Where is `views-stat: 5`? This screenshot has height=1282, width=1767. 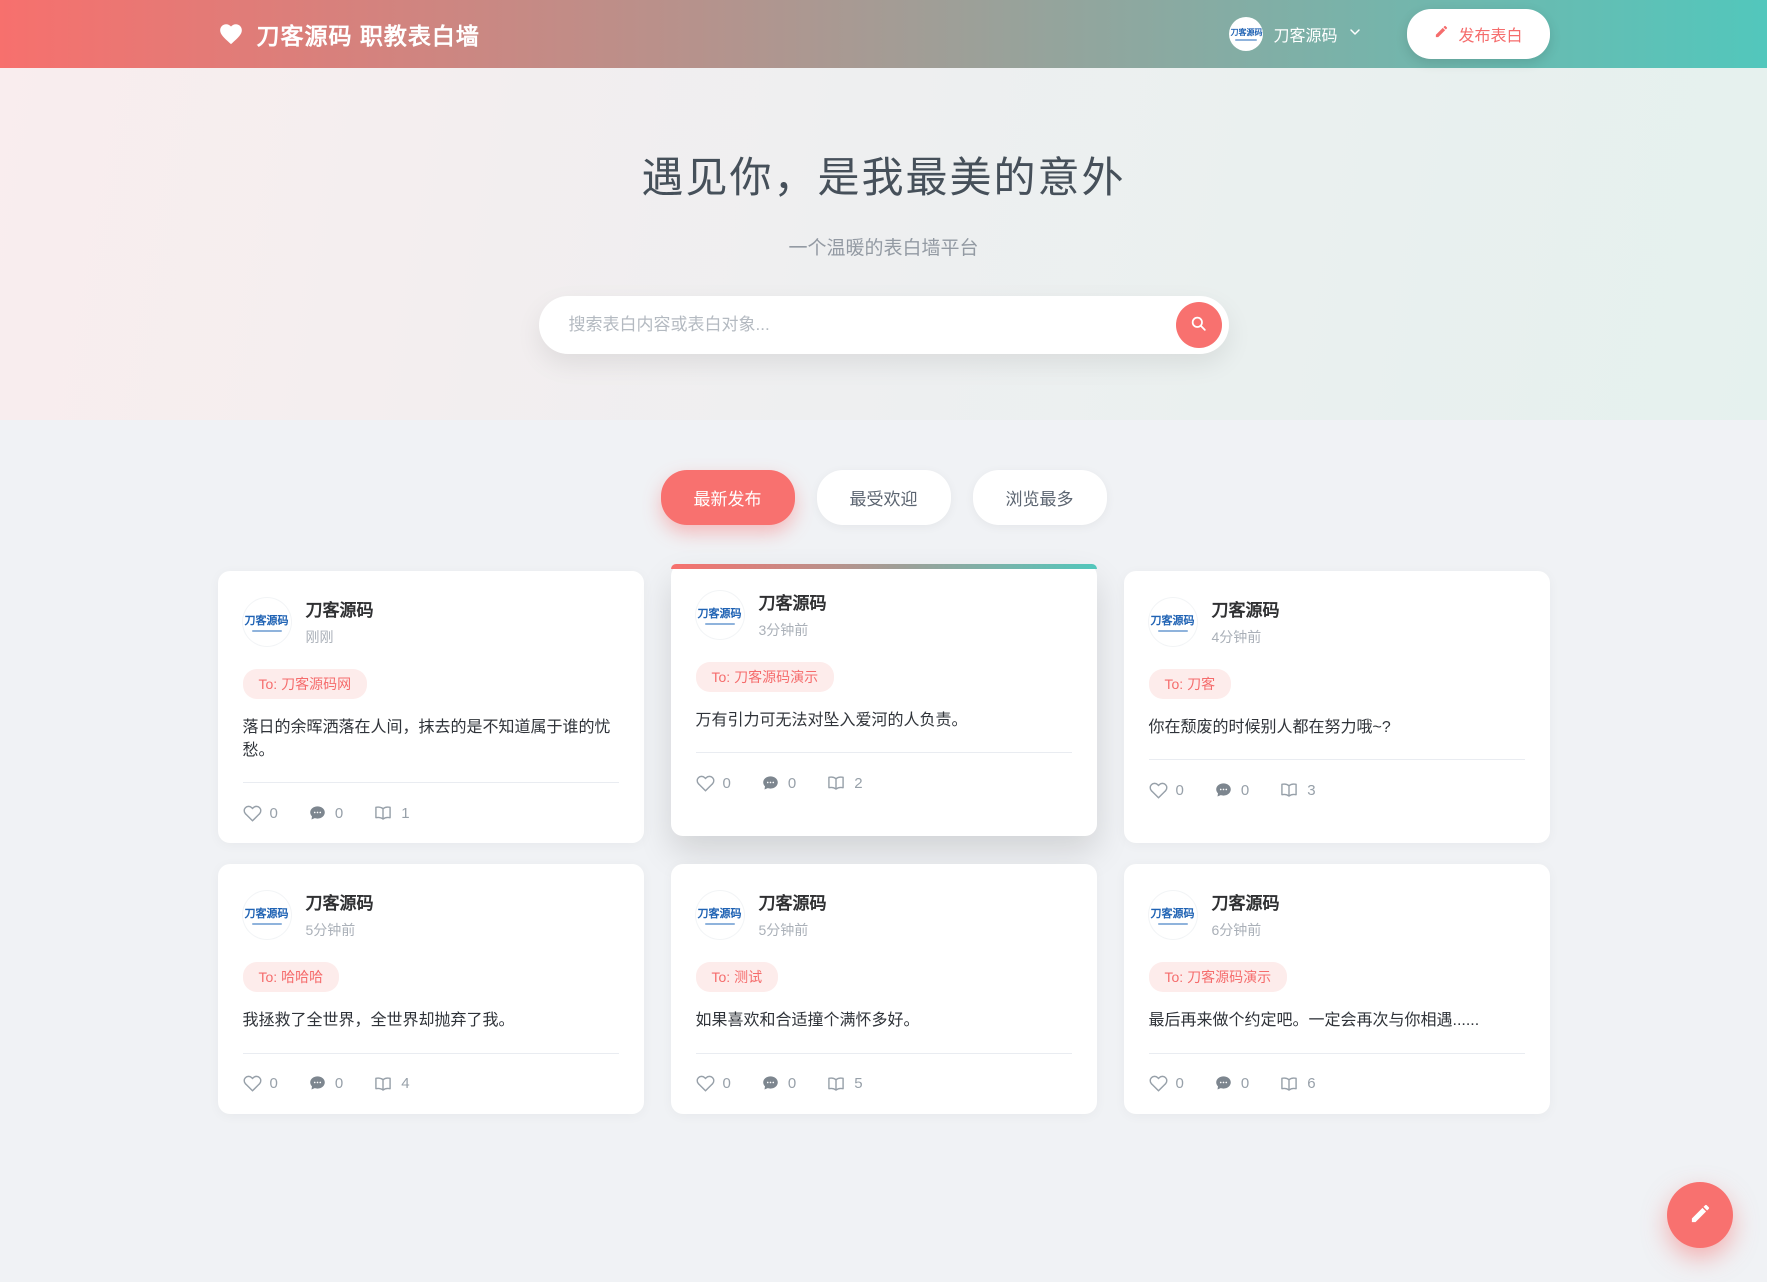
views-stat: 5 is located at coordinates (844, 1084).